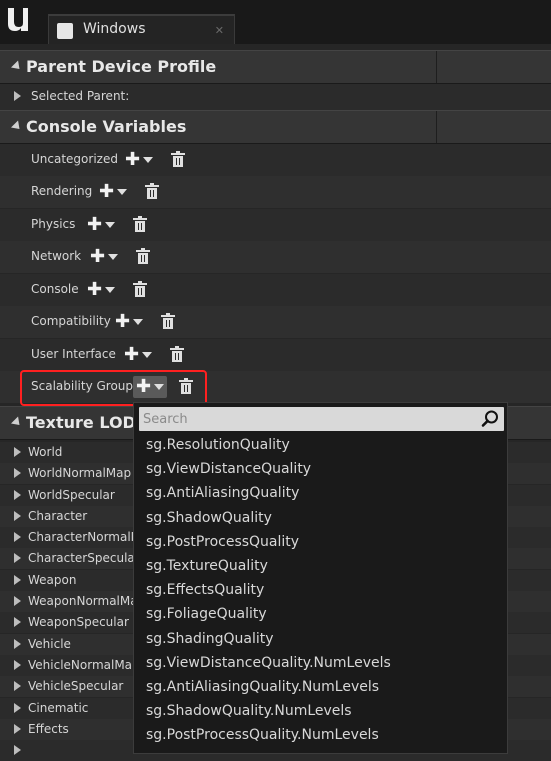  I want to click on search-box, so click(321, 419).